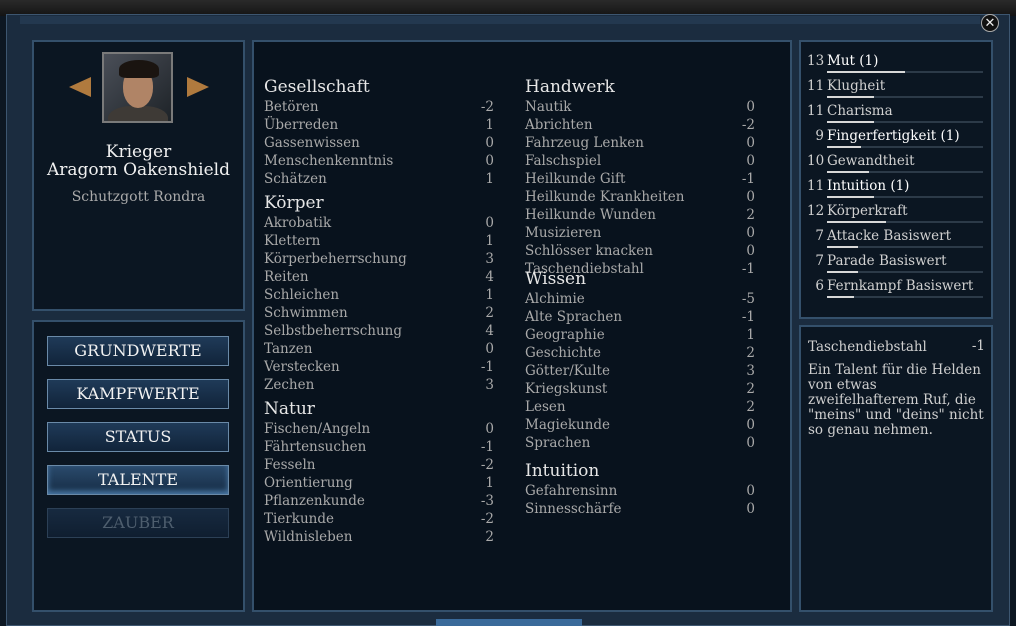  I want to click on talent-row: Wildnisleben 2, so click(379, 538).